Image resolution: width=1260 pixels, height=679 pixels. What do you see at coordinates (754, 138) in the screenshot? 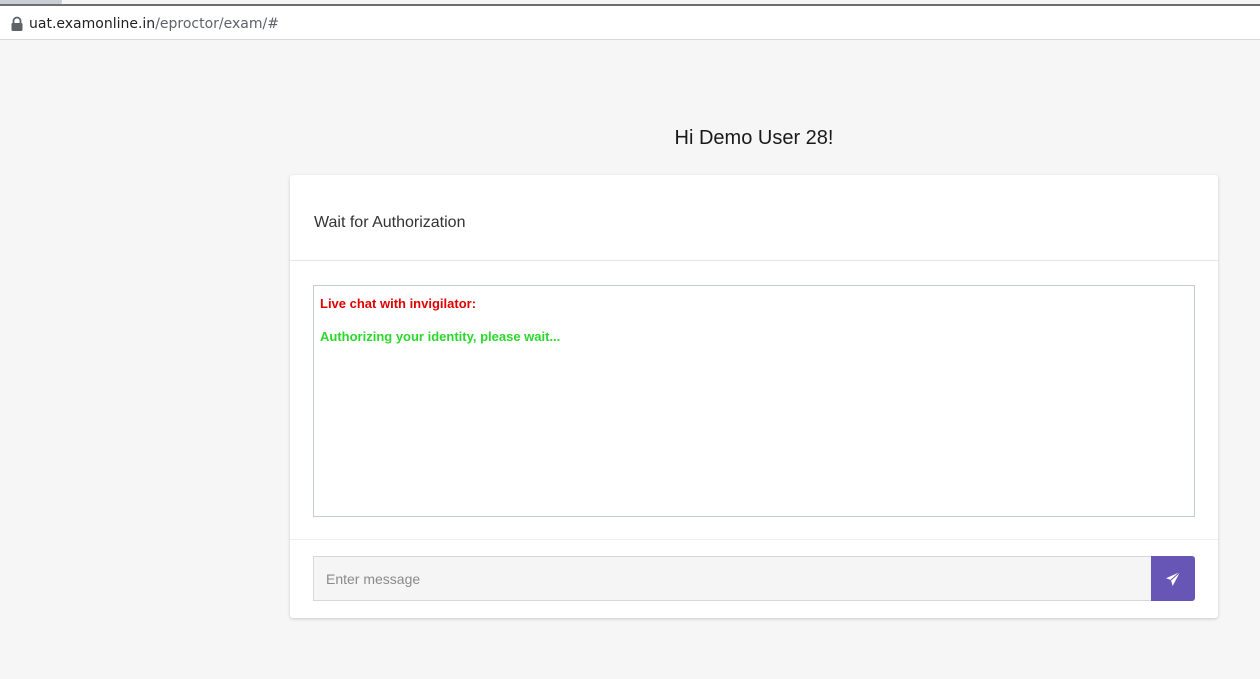
I see `page-greeting: Hi Demo User 28!` at bounding box center [754, 138].